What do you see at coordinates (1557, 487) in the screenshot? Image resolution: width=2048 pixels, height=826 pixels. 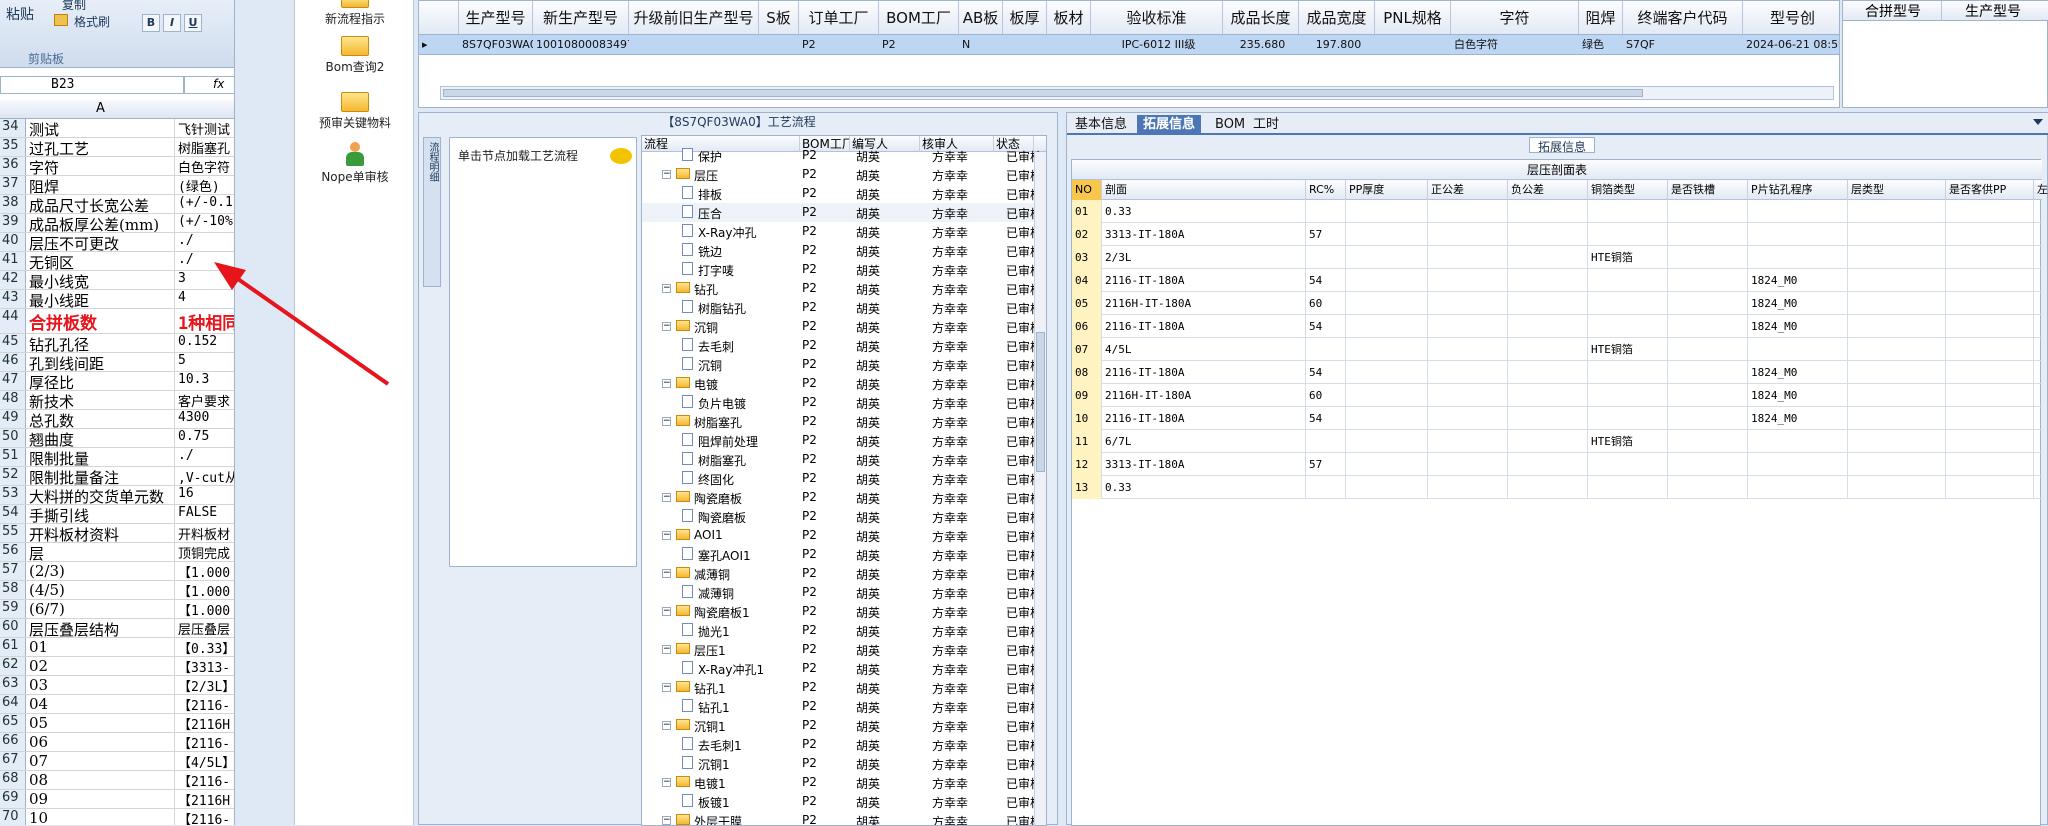 I see `lamination-row: 13 0.33` at bounding box center [1557, 487].